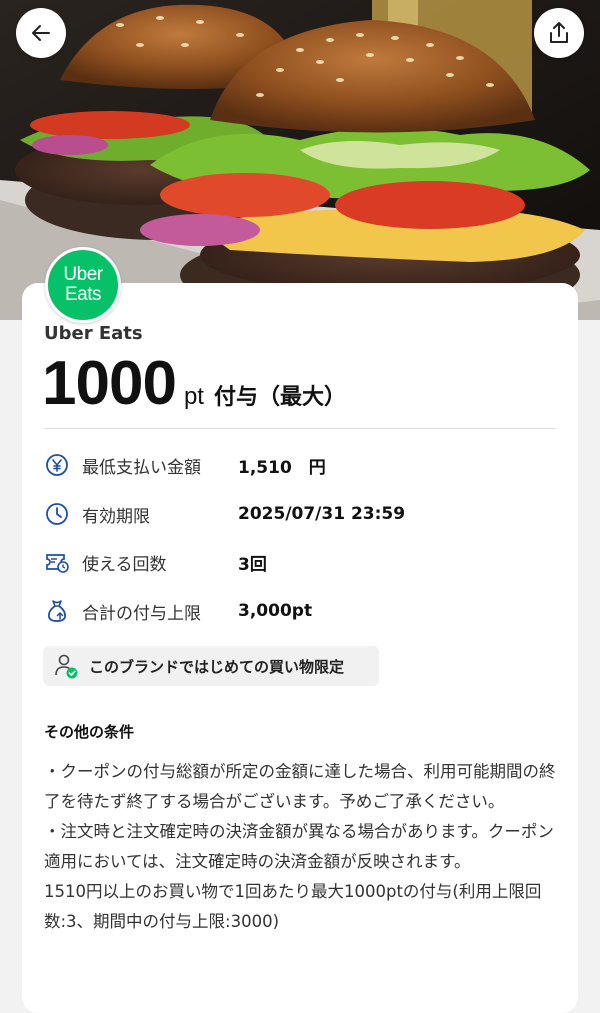 Image resolution: width=600 pixels, height=1013 pixels. Describe the element at coordinates (116, 516) in the screenshot. I see `detail-label: 有効期限` at that location.